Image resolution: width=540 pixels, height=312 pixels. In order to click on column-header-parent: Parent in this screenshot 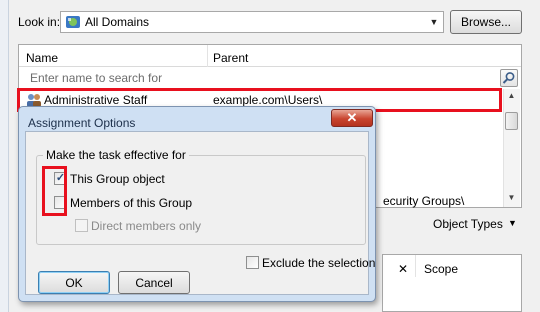, I will do `click(230, 58)`.